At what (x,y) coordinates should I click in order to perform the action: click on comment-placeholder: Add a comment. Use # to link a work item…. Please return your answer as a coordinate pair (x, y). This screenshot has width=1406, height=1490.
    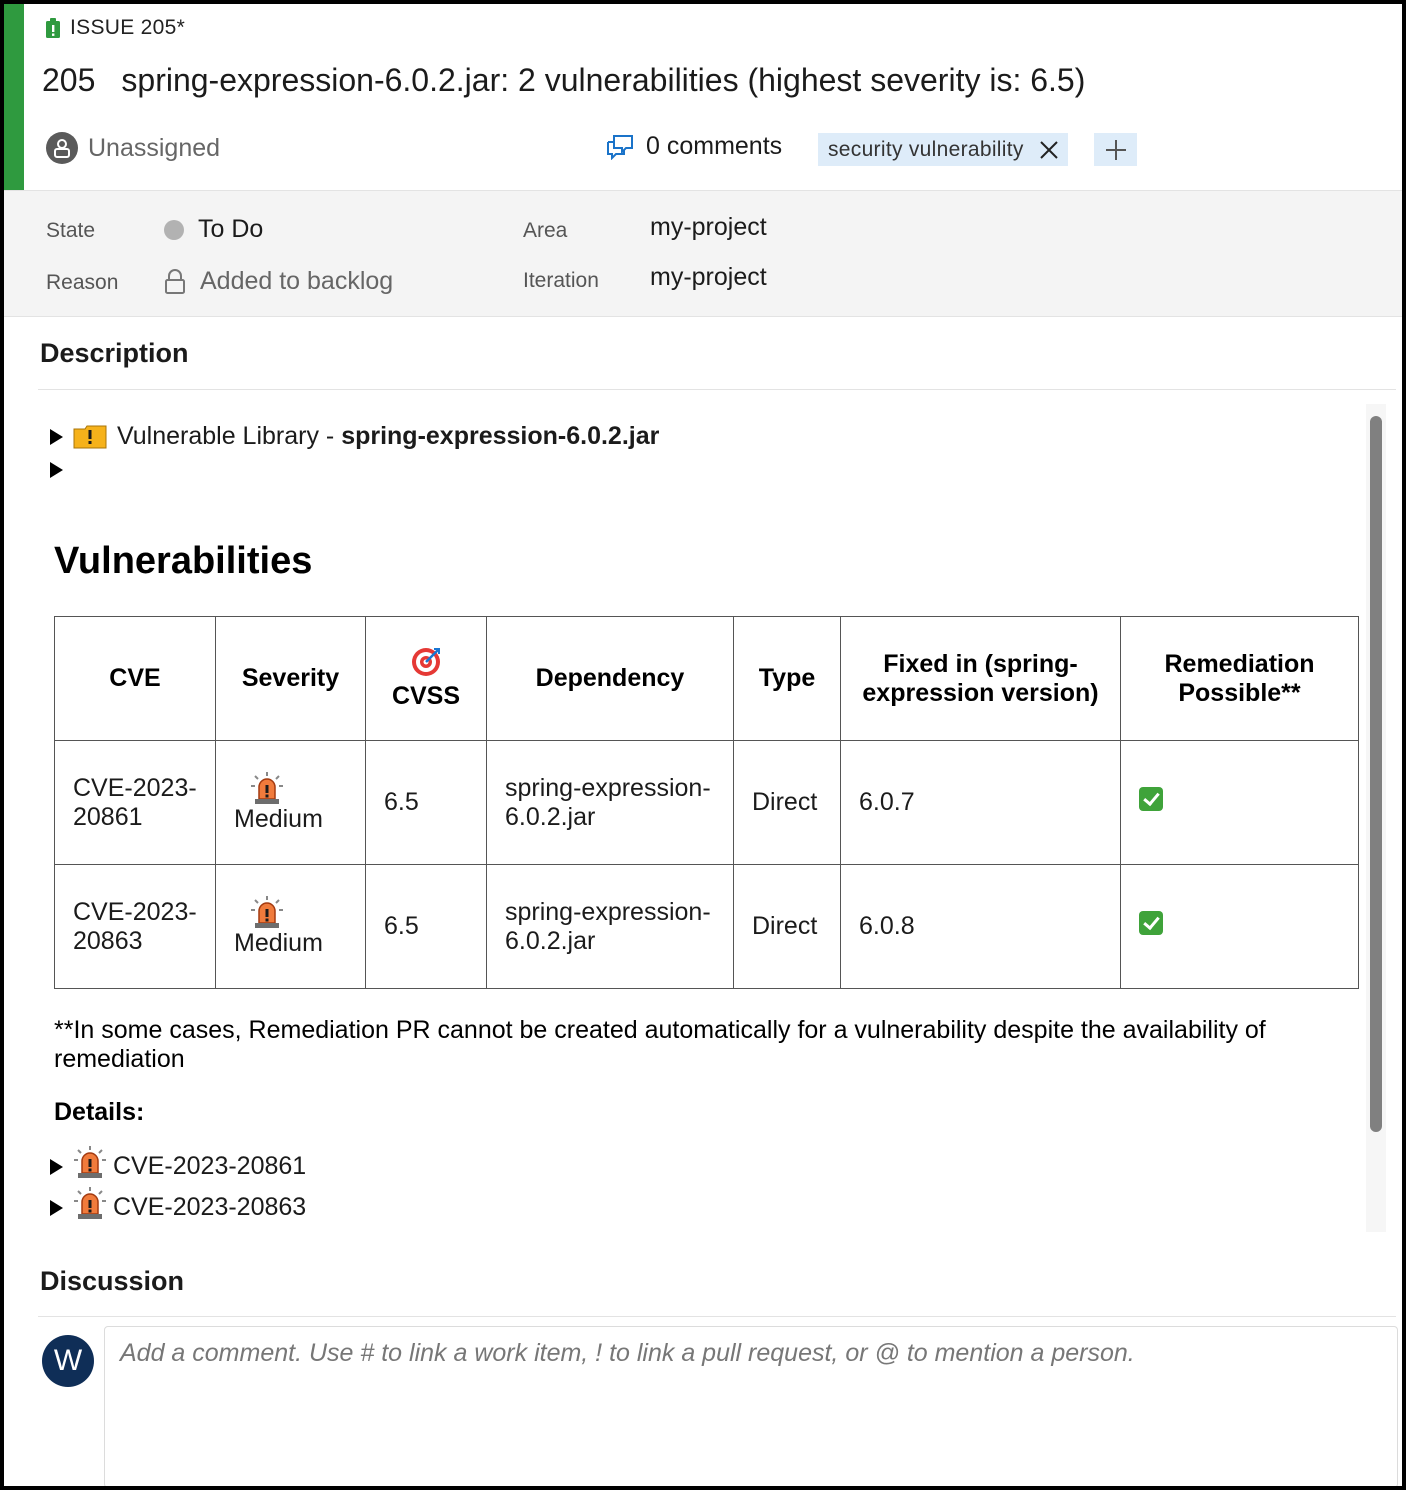
    Looking at the image, I should click on (627, 1353).